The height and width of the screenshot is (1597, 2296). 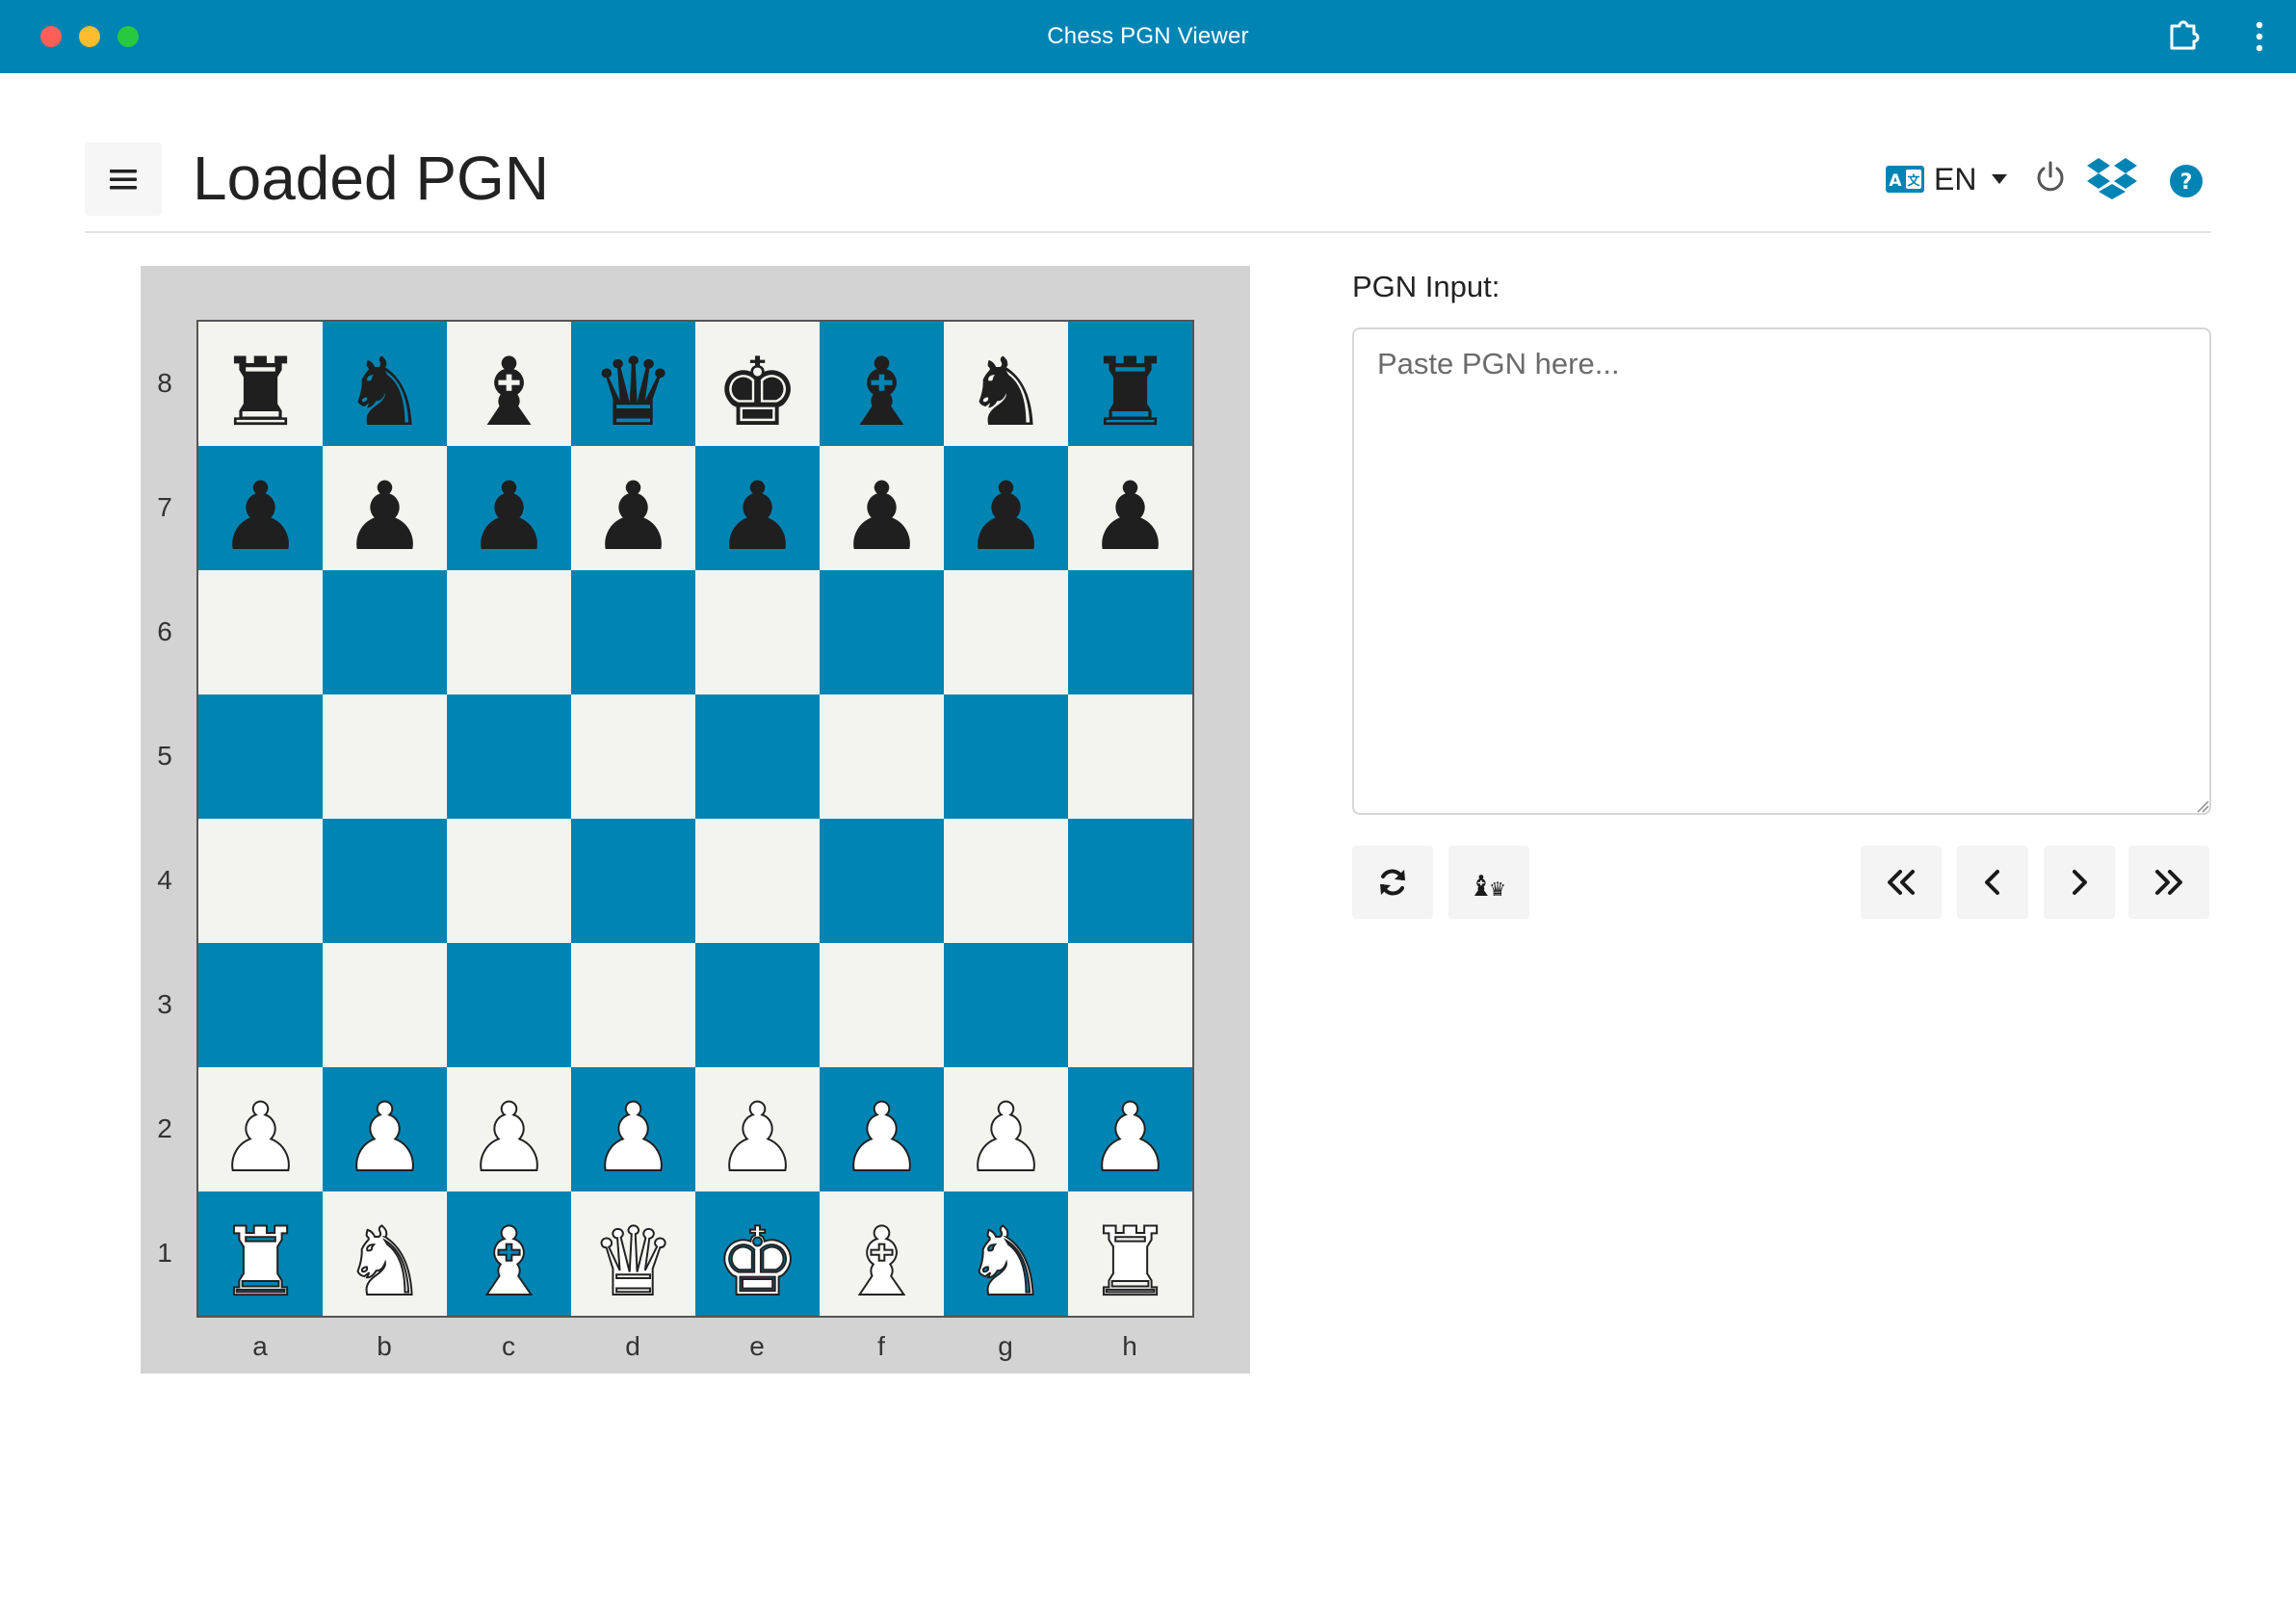 I want to click on square-c1: ♝, so click(x=509, y=1254).